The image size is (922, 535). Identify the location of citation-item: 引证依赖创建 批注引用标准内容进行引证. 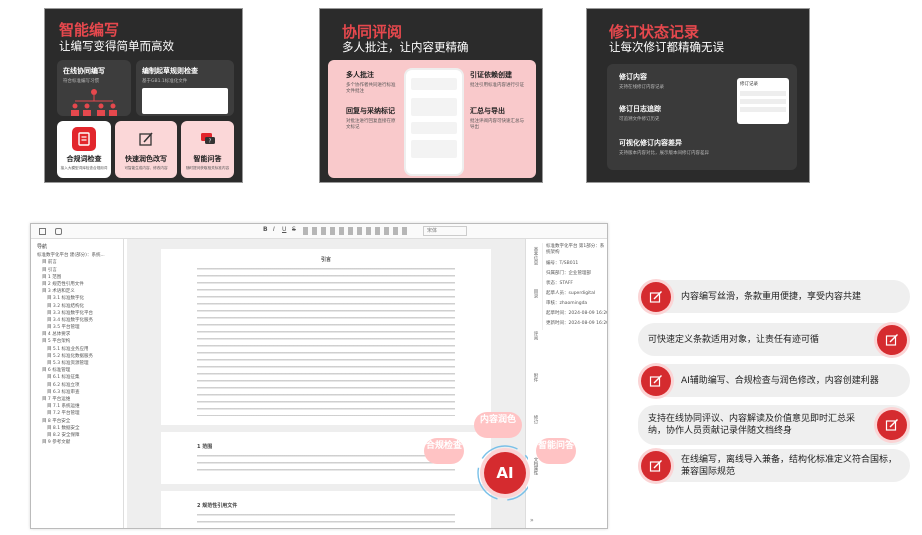
(499, 79).